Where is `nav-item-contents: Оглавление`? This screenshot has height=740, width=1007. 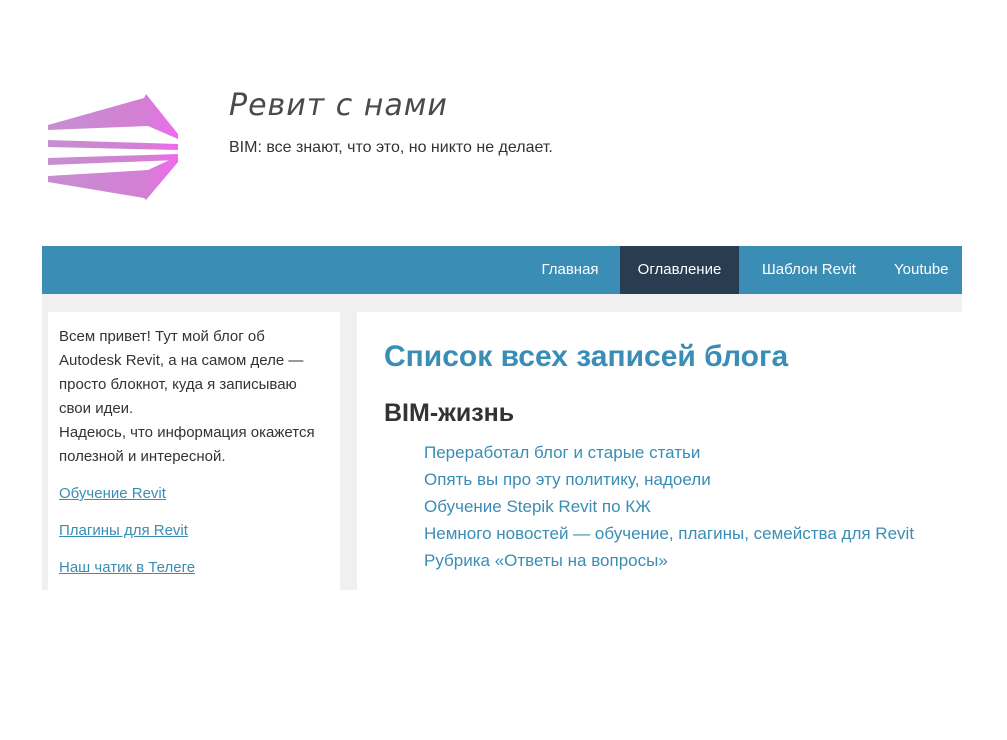
nav-item-contents: Оглавление is located at coordinates (679, 270).